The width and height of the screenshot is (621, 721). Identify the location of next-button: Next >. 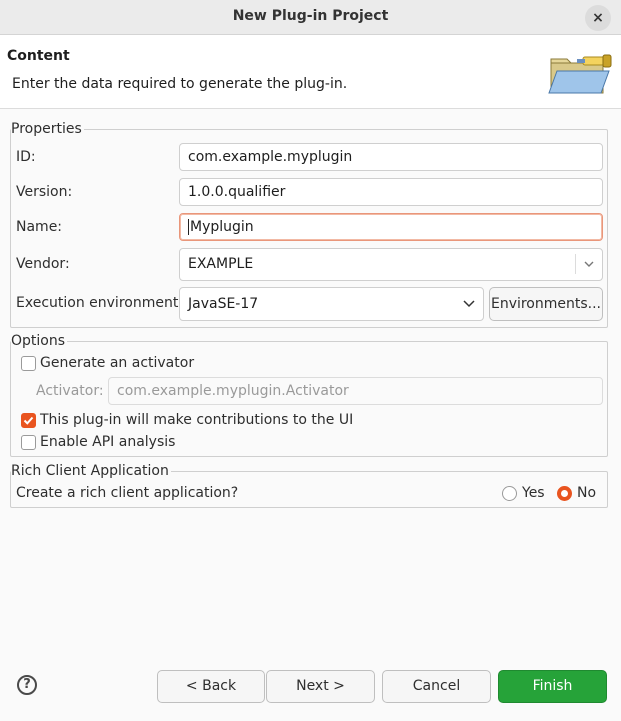
(320, 686).